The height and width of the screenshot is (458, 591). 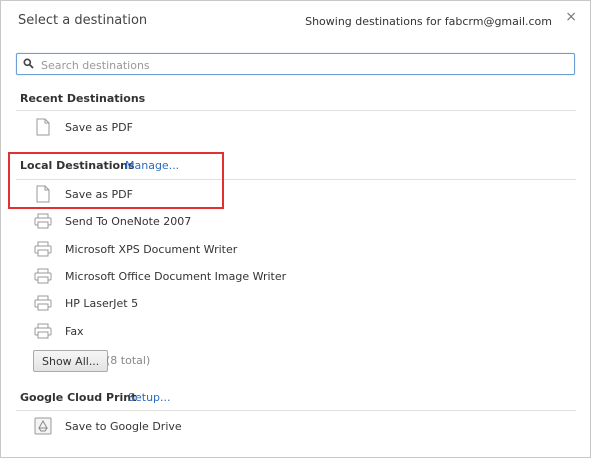 I want to click on dialog-title: Select a destination, so click(x=83, y=20).